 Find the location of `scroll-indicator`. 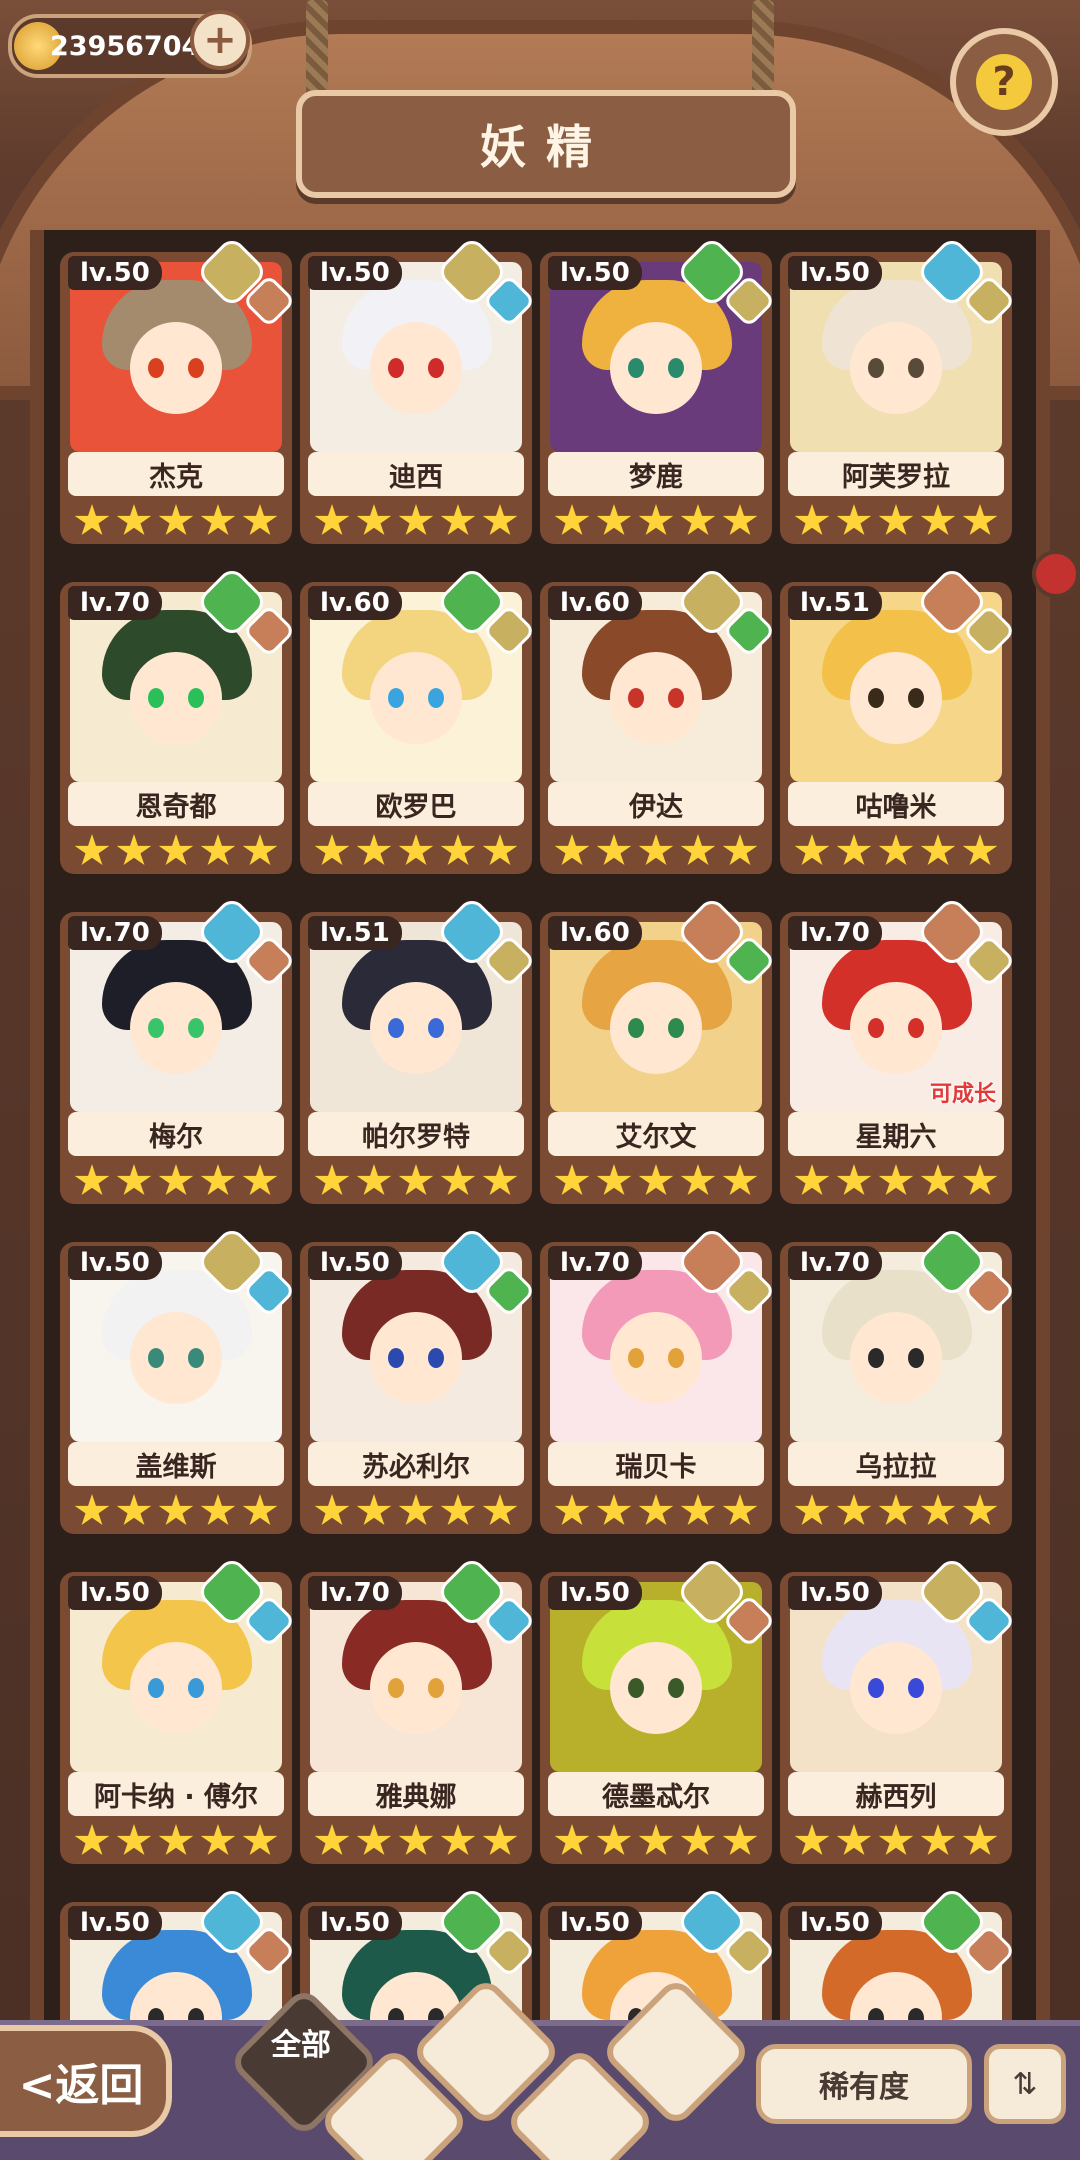

scroll-indicator is located at coordinates (1056, 574).